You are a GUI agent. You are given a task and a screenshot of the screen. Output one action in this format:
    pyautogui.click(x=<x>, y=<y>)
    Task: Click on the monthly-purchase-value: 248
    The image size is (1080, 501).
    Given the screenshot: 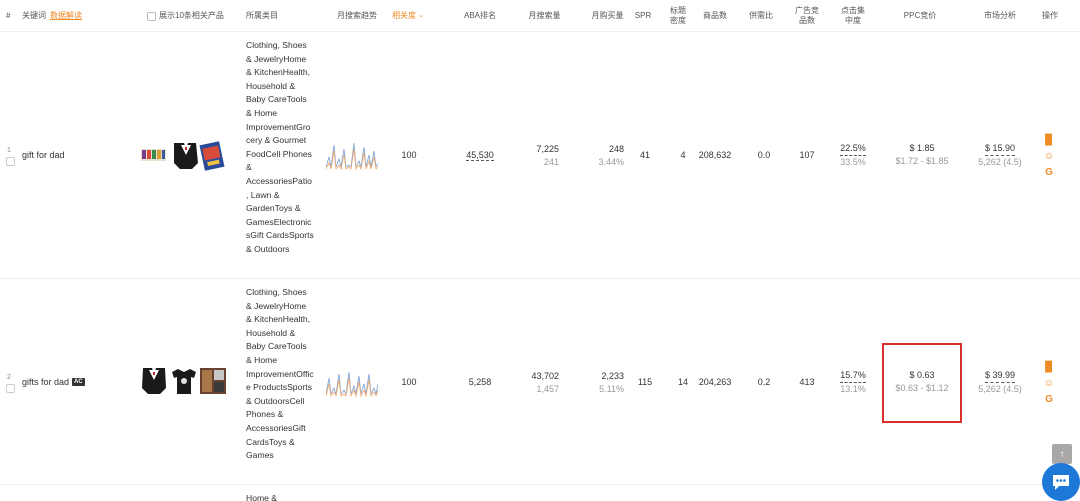 What is the action you would take?
    pyautogui.click(x=616, y=149)
    